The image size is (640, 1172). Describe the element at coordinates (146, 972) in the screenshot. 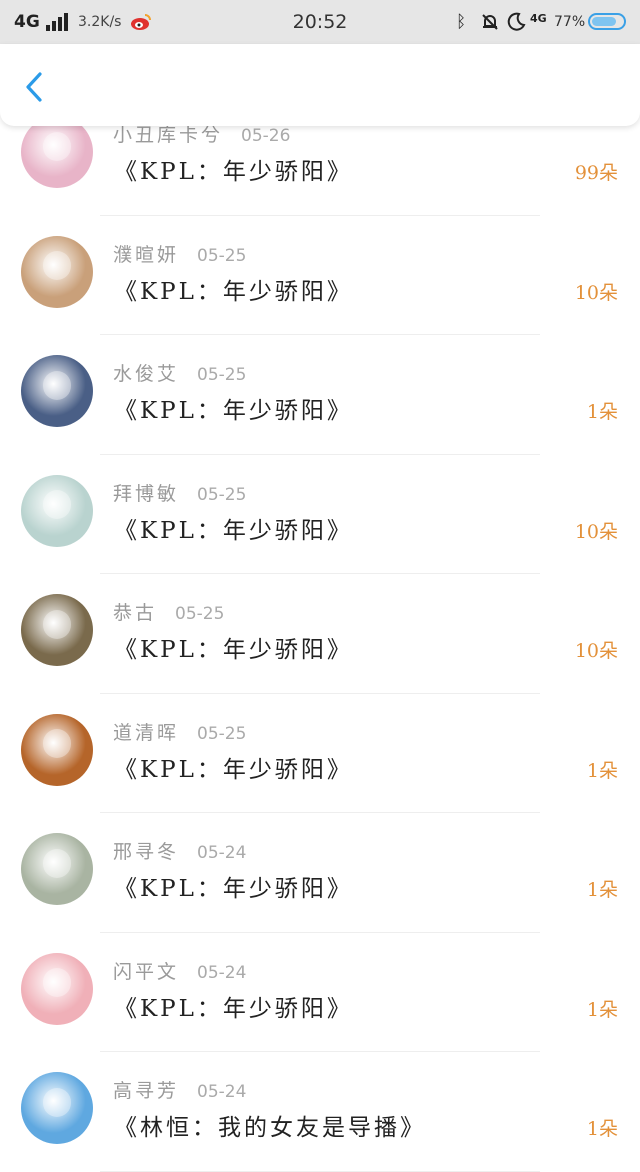

I see `user-name: 闪平文` at that location.